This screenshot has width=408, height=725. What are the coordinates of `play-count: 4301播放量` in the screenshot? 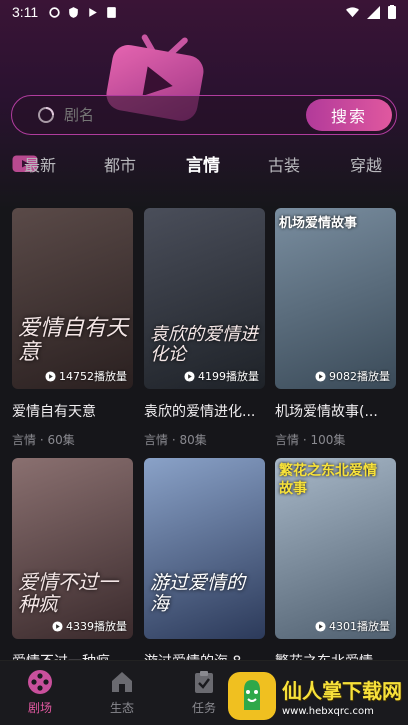 It's located at (352, 626).